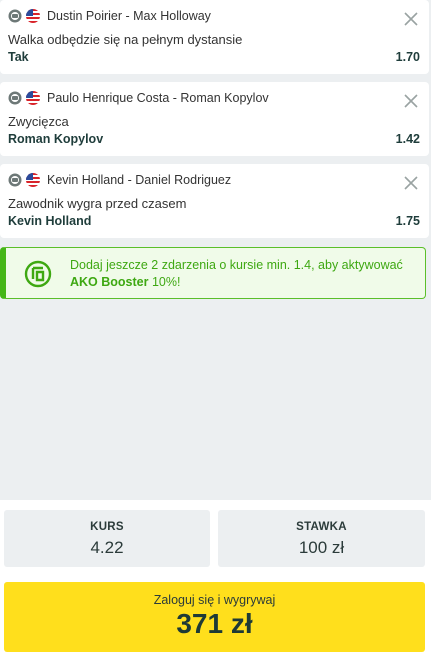 The width and height of the screenshot is (431, 654). What do you see at coordinates (214, 600) in the screenshot?
I see `cta-title: Zaloguj się i wygrywaj` at bounding box center [214, 600].